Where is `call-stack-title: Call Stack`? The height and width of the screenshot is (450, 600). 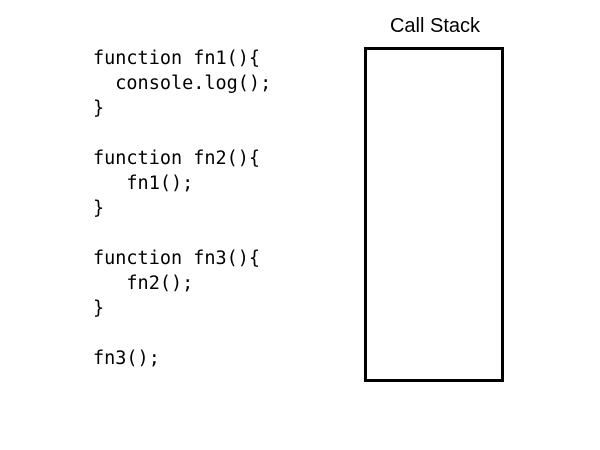 call-stack-title: Call Stack is located at coordinates (435, 26).